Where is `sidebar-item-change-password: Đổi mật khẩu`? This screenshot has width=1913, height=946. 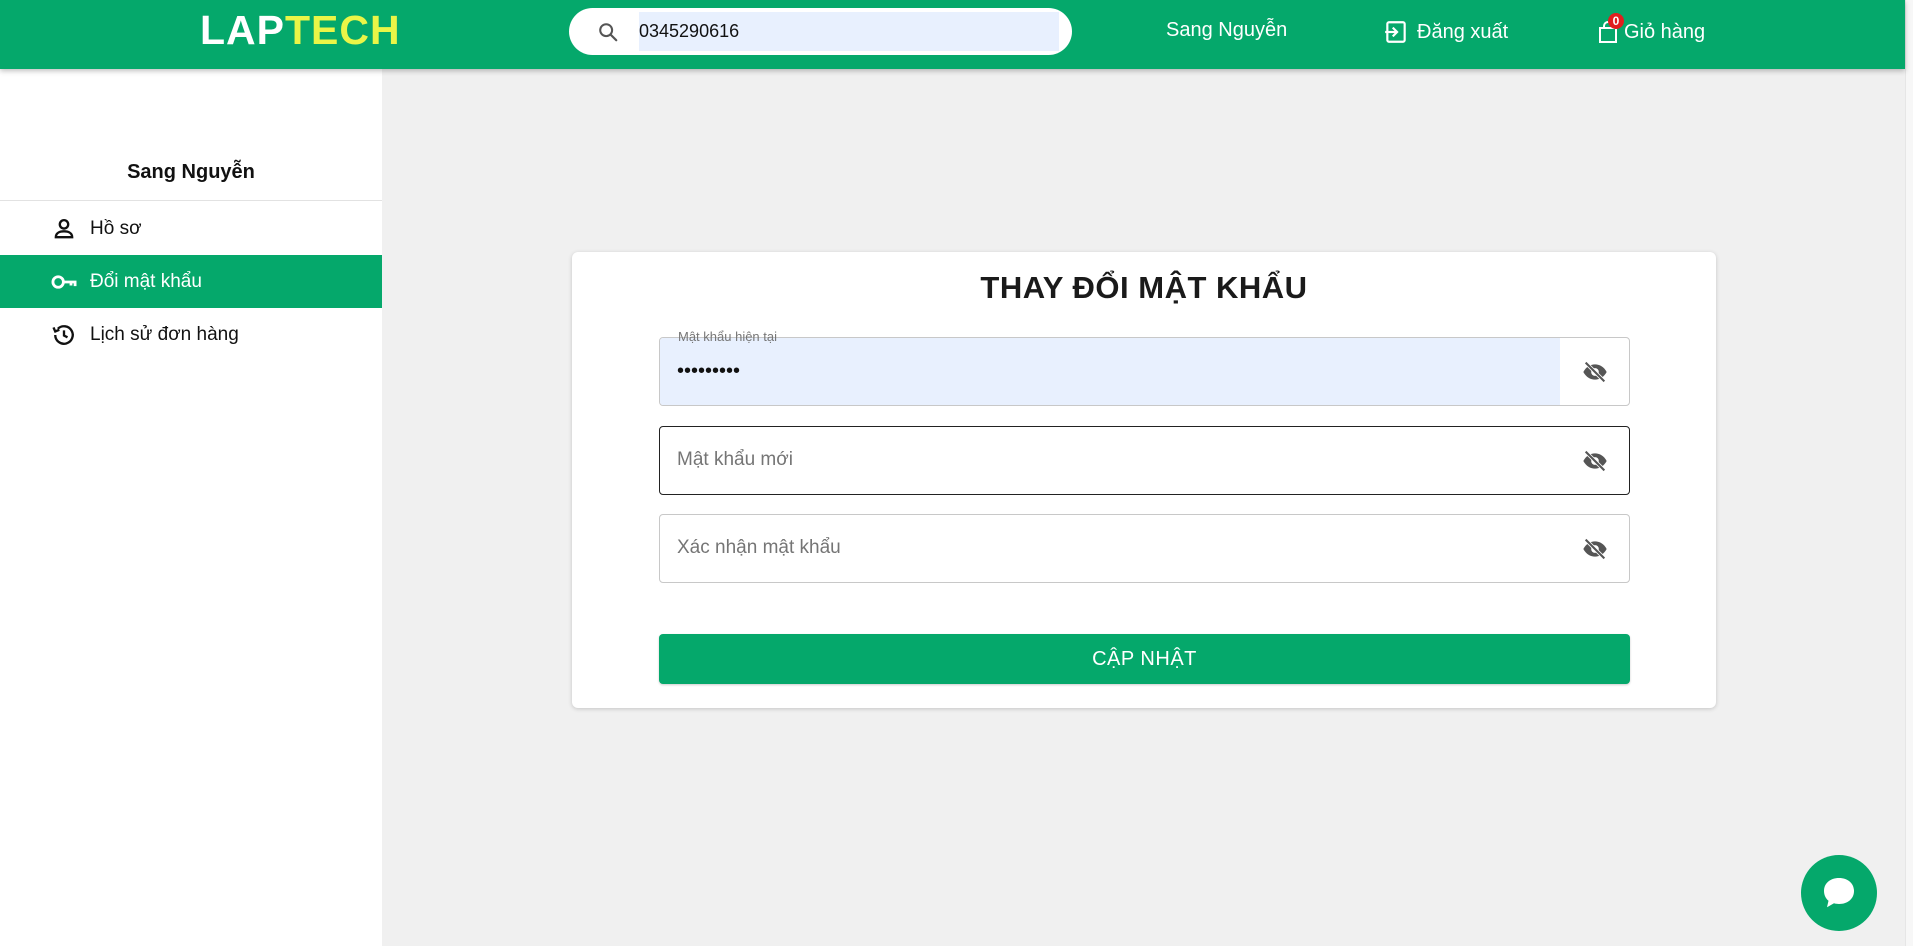
sidebar-item-change-password: Đổi mật khẩu is located at coordinates (191, 281).